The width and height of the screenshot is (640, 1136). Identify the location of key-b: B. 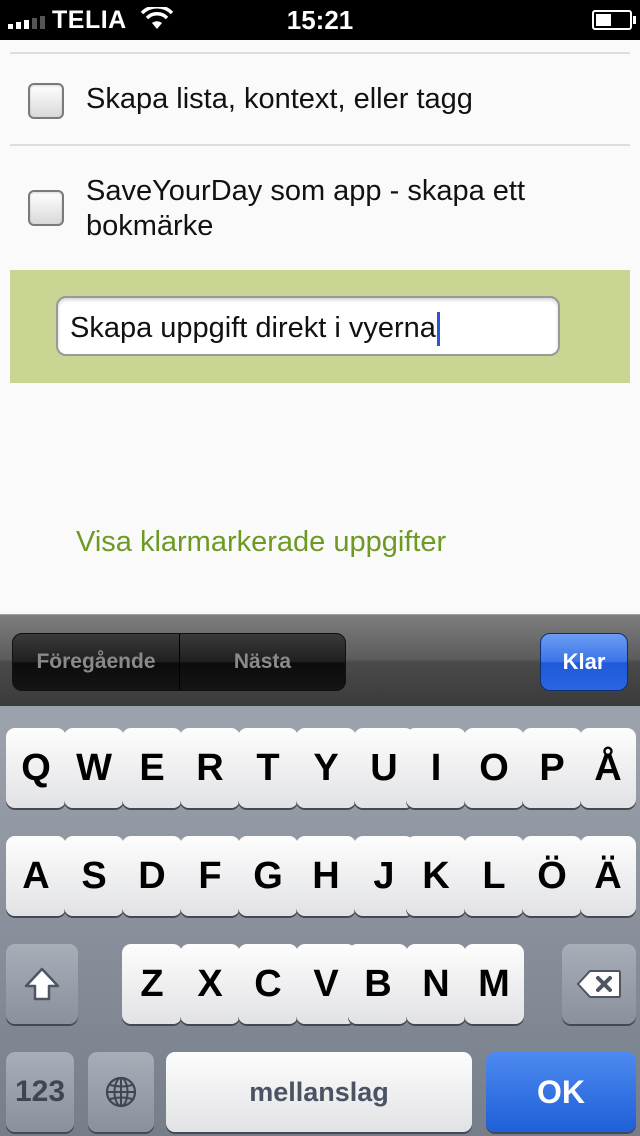
(378, 984).